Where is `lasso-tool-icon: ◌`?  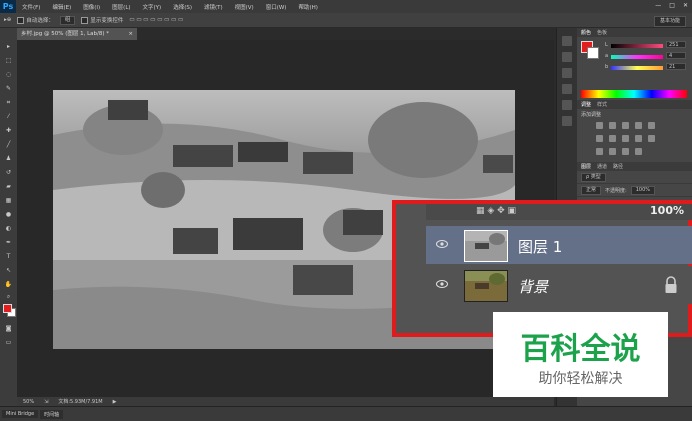 lasso-tool-icon: ◌ is located at coordinates (8, 74).